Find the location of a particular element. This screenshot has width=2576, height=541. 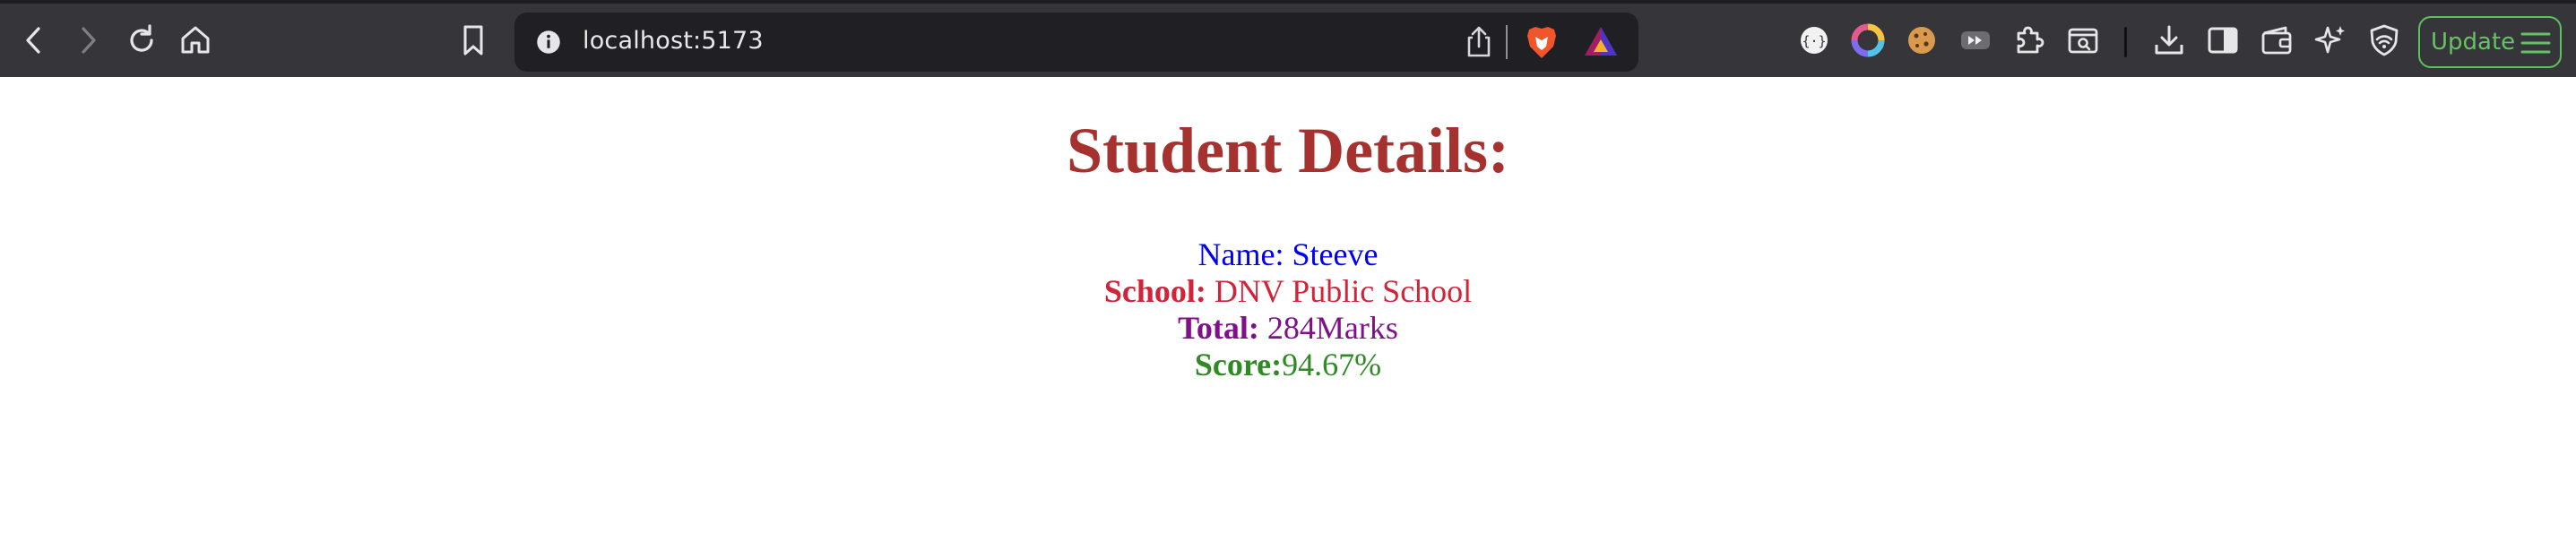

school-value: DNV Public School is located at coordinates (1339, 291).